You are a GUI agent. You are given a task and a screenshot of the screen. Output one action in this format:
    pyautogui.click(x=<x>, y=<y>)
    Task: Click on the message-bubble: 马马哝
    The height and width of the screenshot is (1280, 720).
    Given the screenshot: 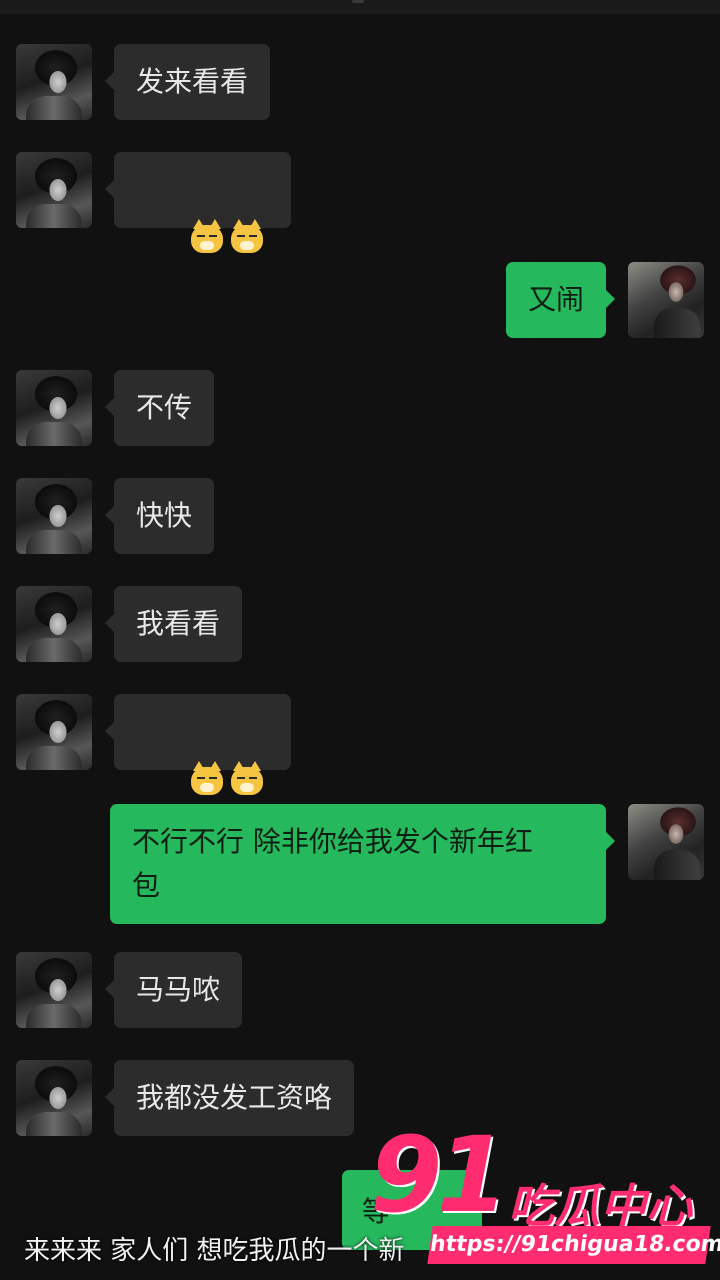 What is the action you would take?
    pyautogui.click(x=173, y=990)
    